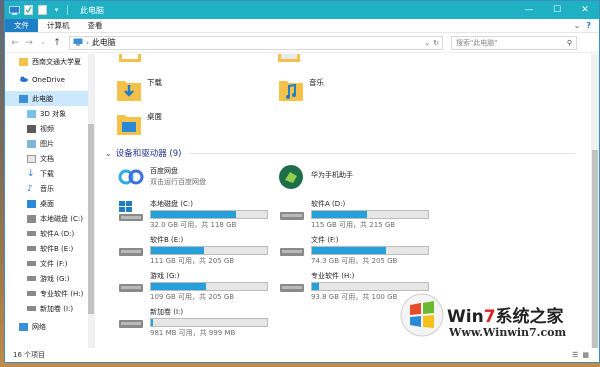 This screenshot has width=600, height=367. What do you see at coordinates (91, 219) in the screenshot?
I see `sidebar-scroll-thumb` at bounding box center [91, 219].